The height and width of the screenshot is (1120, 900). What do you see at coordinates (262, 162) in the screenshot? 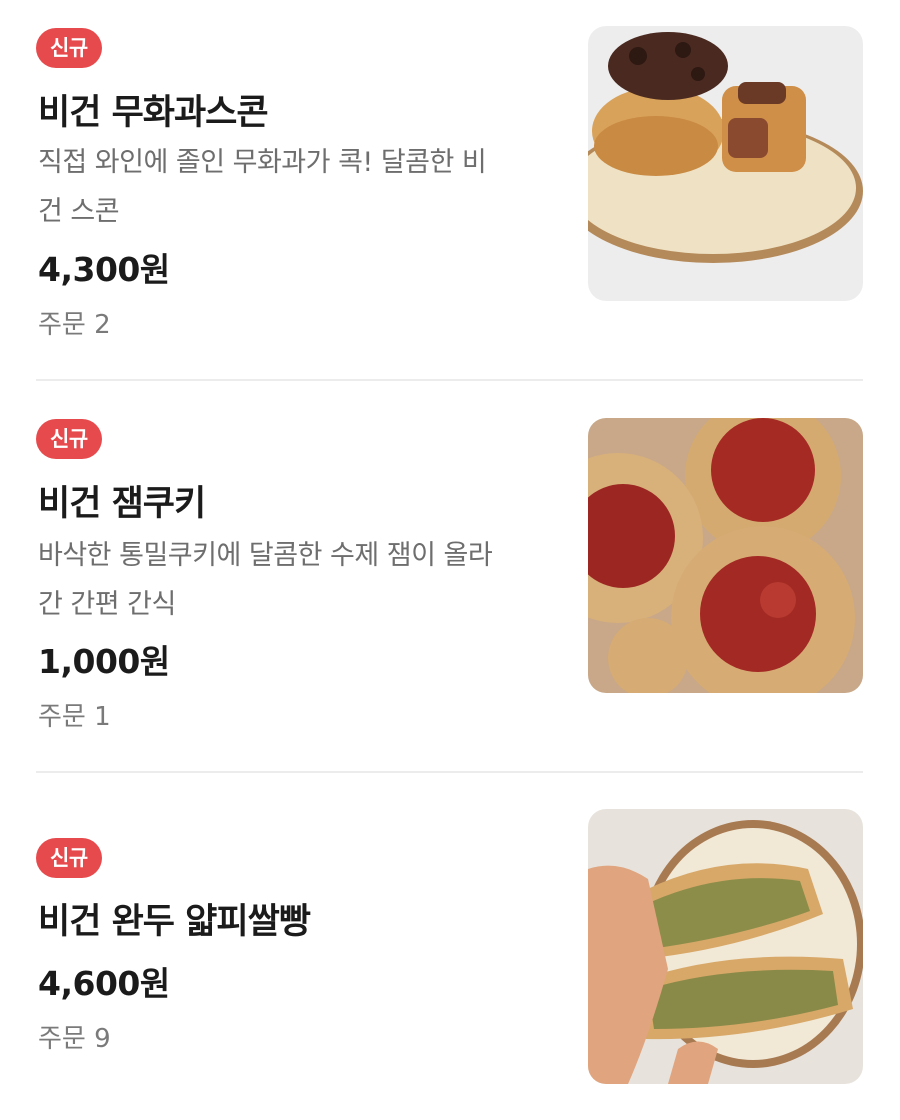
I see `item-description-line: 직접 와인에 졸인 무화과가 콕! 달콤한 비` at bounding box center [262, 162].